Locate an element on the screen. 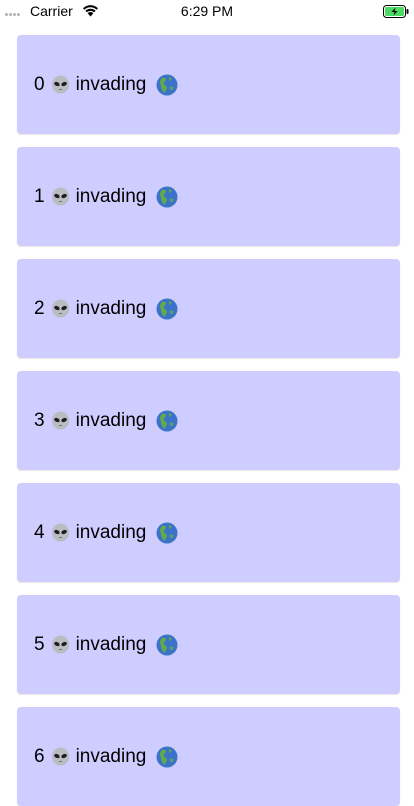 The image size is (414, 806). list-item: 4 invading is located at coordinates (208, 532).